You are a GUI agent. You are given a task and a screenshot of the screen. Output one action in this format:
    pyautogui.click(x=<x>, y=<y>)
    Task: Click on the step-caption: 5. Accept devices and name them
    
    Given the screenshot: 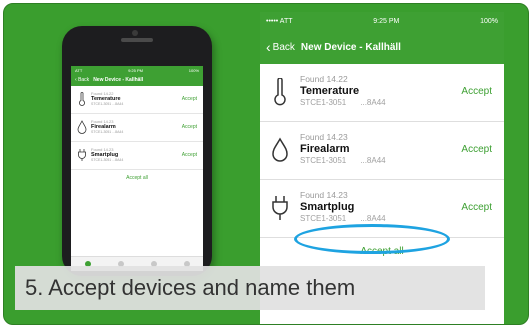 What is the action you would take?
    pyautogui.click(x=250, y=288)
    